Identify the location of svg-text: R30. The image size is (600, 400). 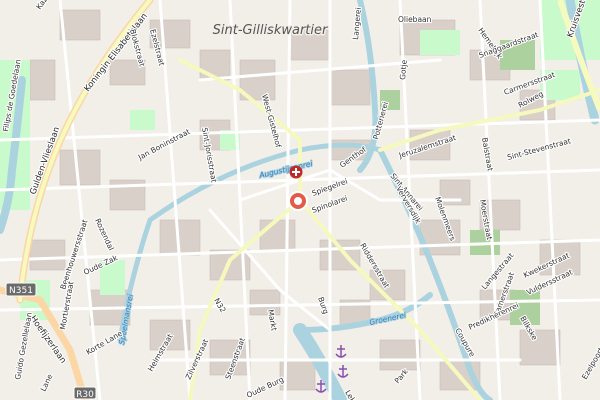
(85, 395).